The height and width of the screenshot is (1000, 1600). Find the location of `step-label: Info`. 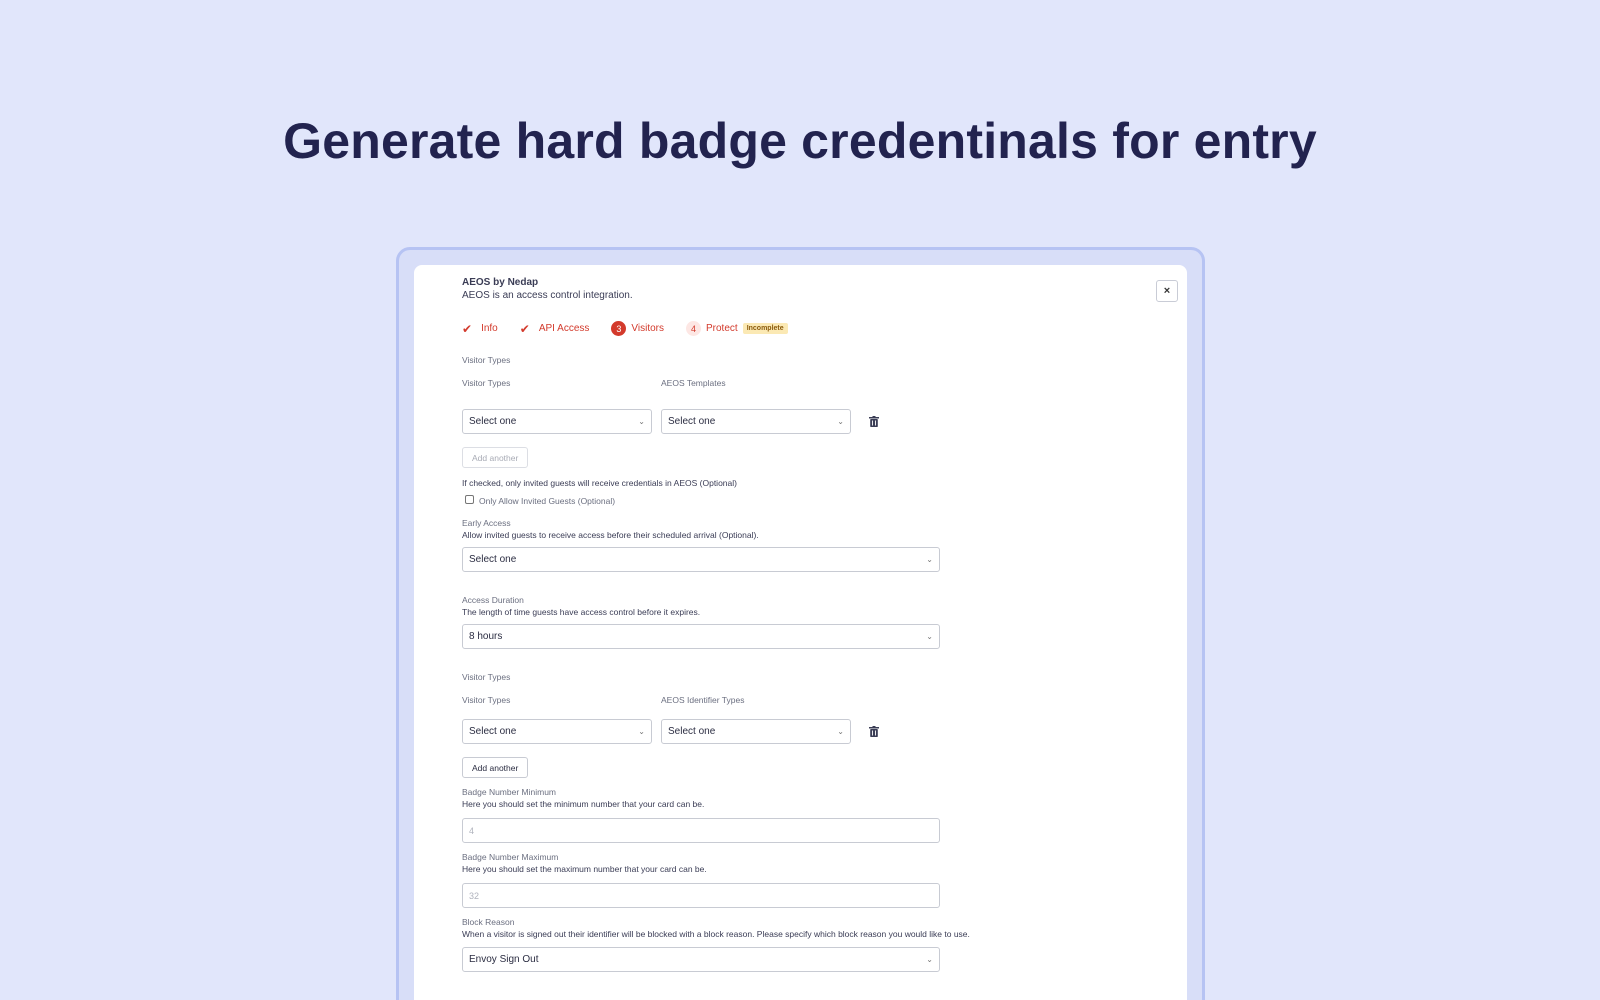

step-label: Info is located at coordinates (489, 328).